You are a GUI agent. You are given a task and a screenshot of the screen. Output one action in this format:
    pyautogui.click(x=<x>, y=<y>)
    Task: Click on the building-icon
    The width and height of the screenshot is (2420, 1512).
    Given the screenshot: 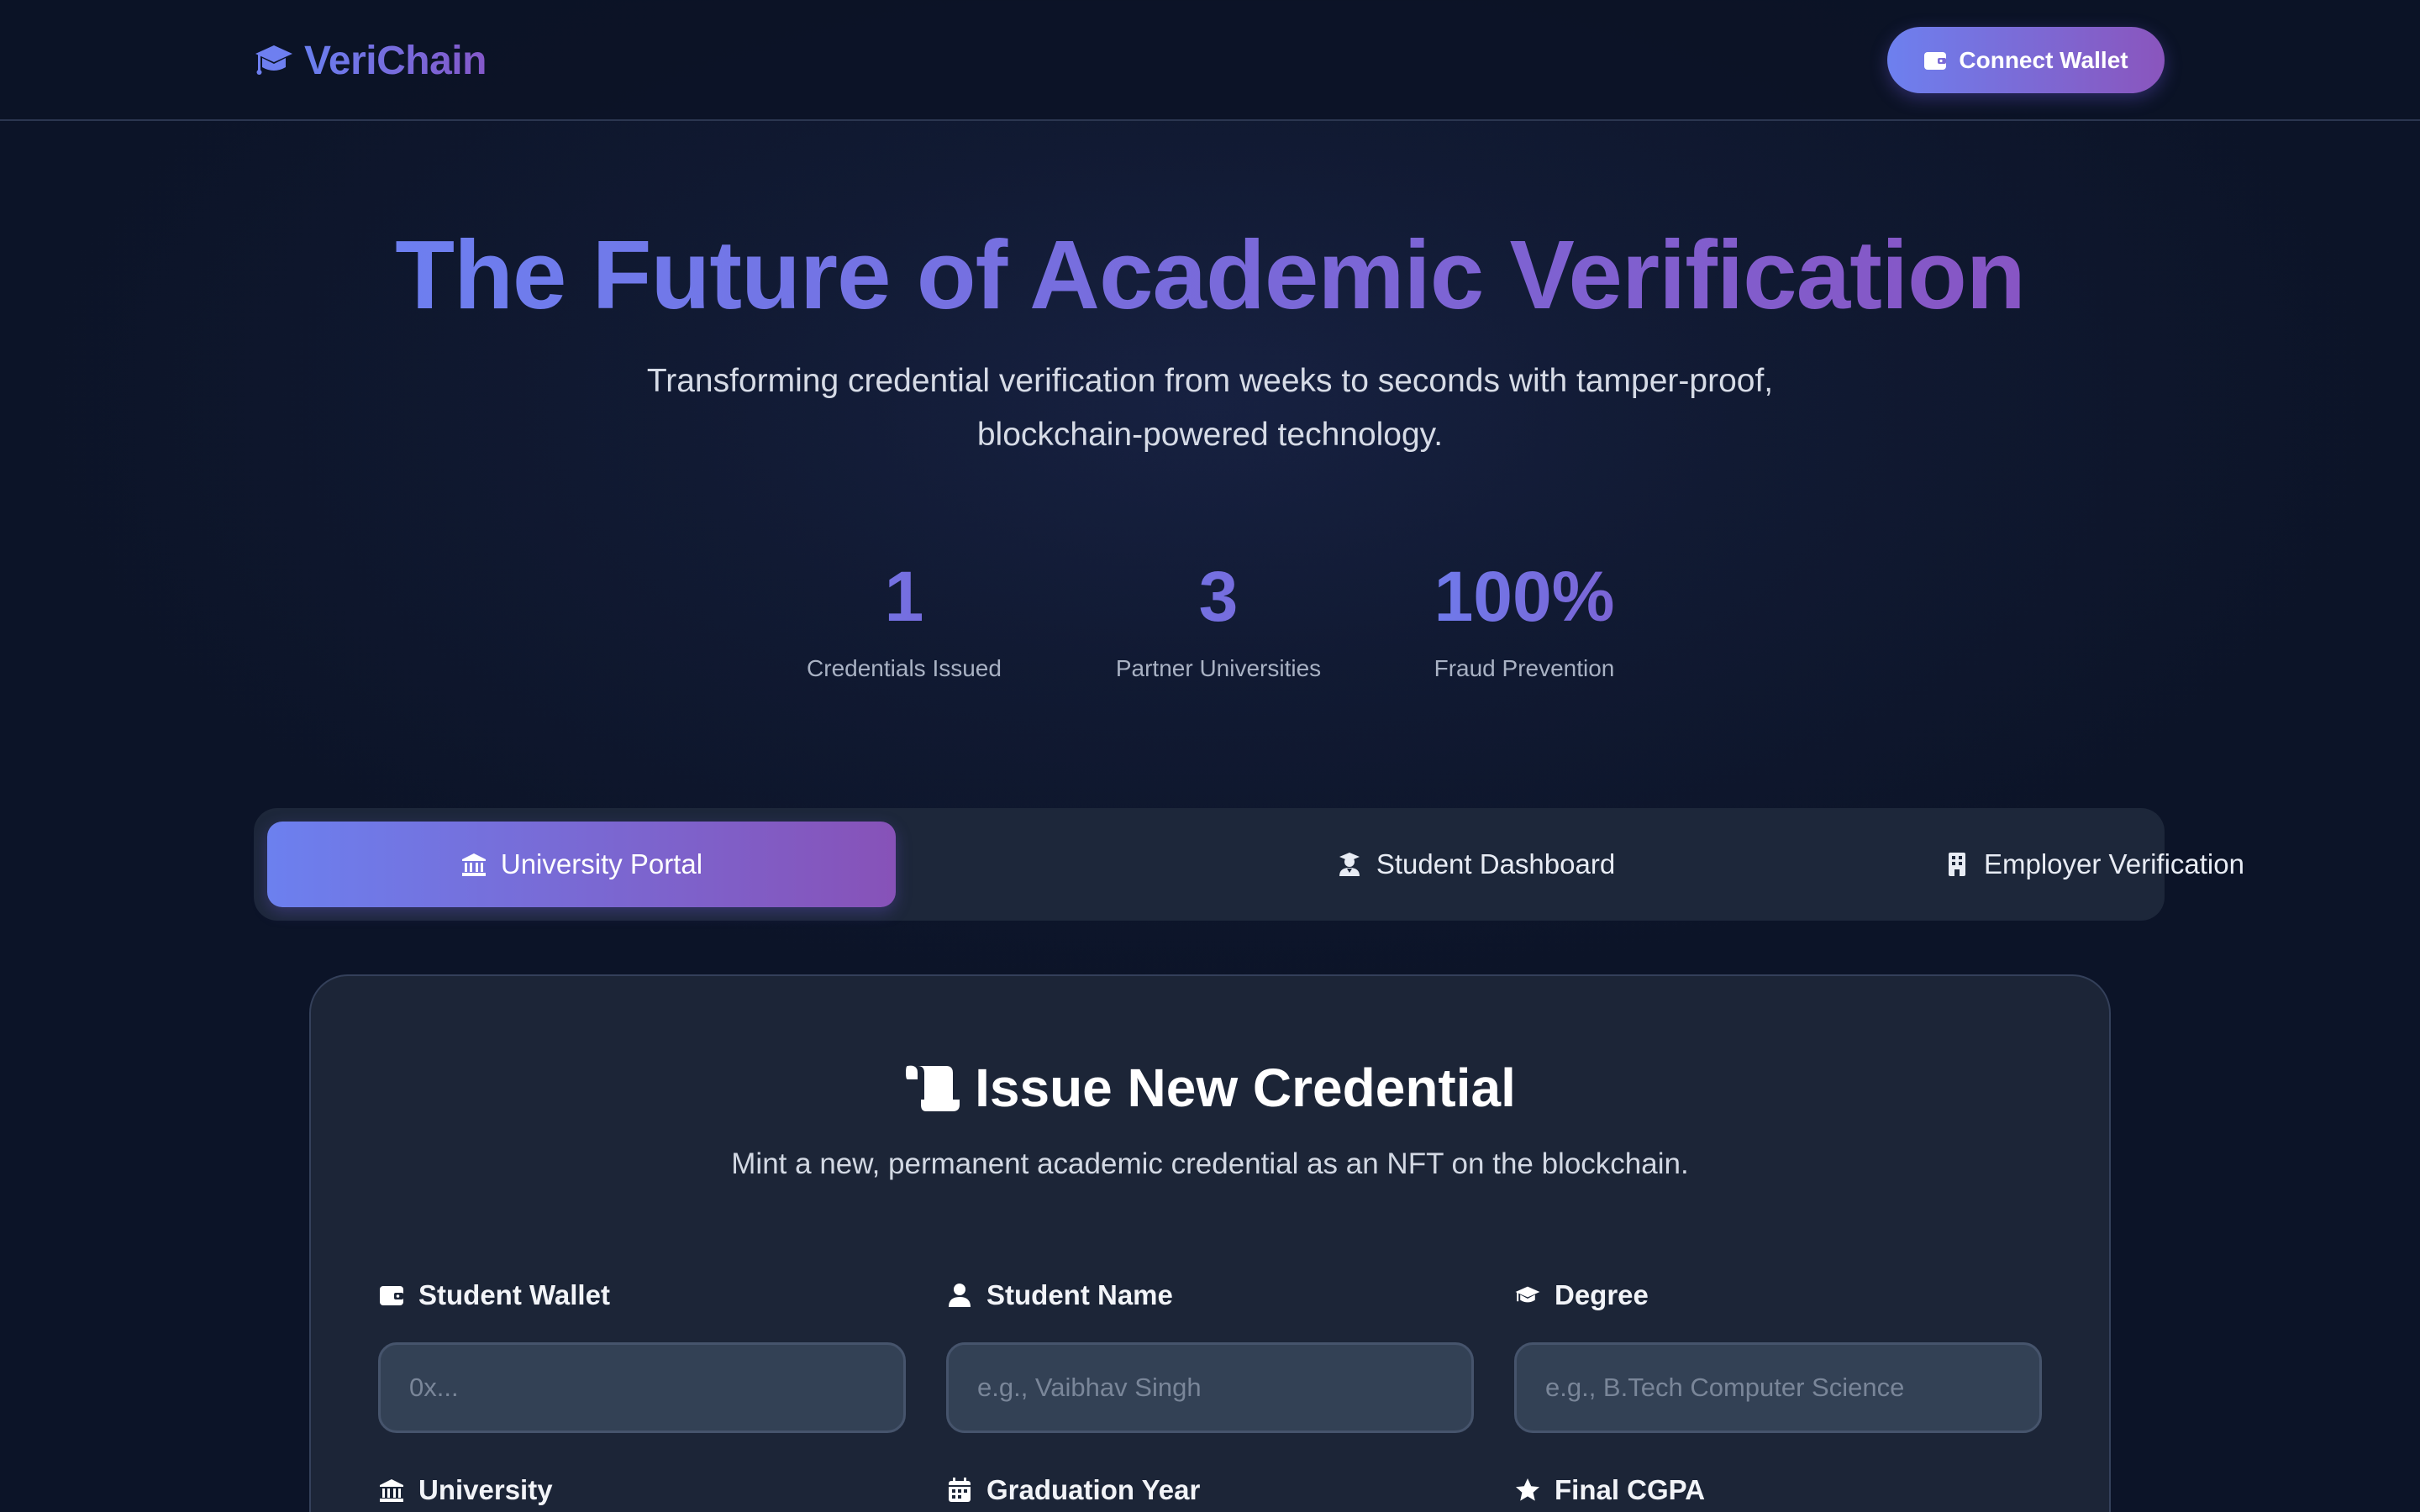 What is the action you would take?
    pyautogui.click(x=1957, y=864)
    